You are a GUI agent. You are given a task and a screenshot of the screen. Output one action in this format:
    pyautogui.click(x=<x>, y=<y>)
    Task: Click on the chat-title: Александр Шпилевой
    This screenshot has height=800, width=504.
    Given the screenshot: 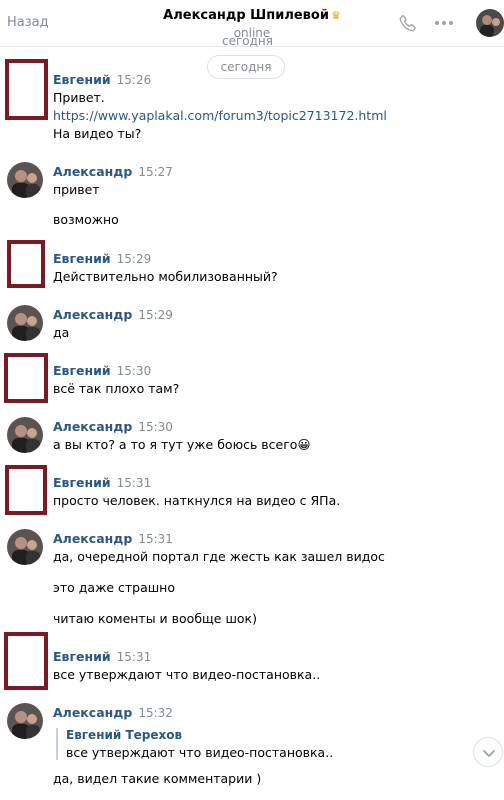 What is the action you would take?
    pyautogui.click(x=246, y=15)
    